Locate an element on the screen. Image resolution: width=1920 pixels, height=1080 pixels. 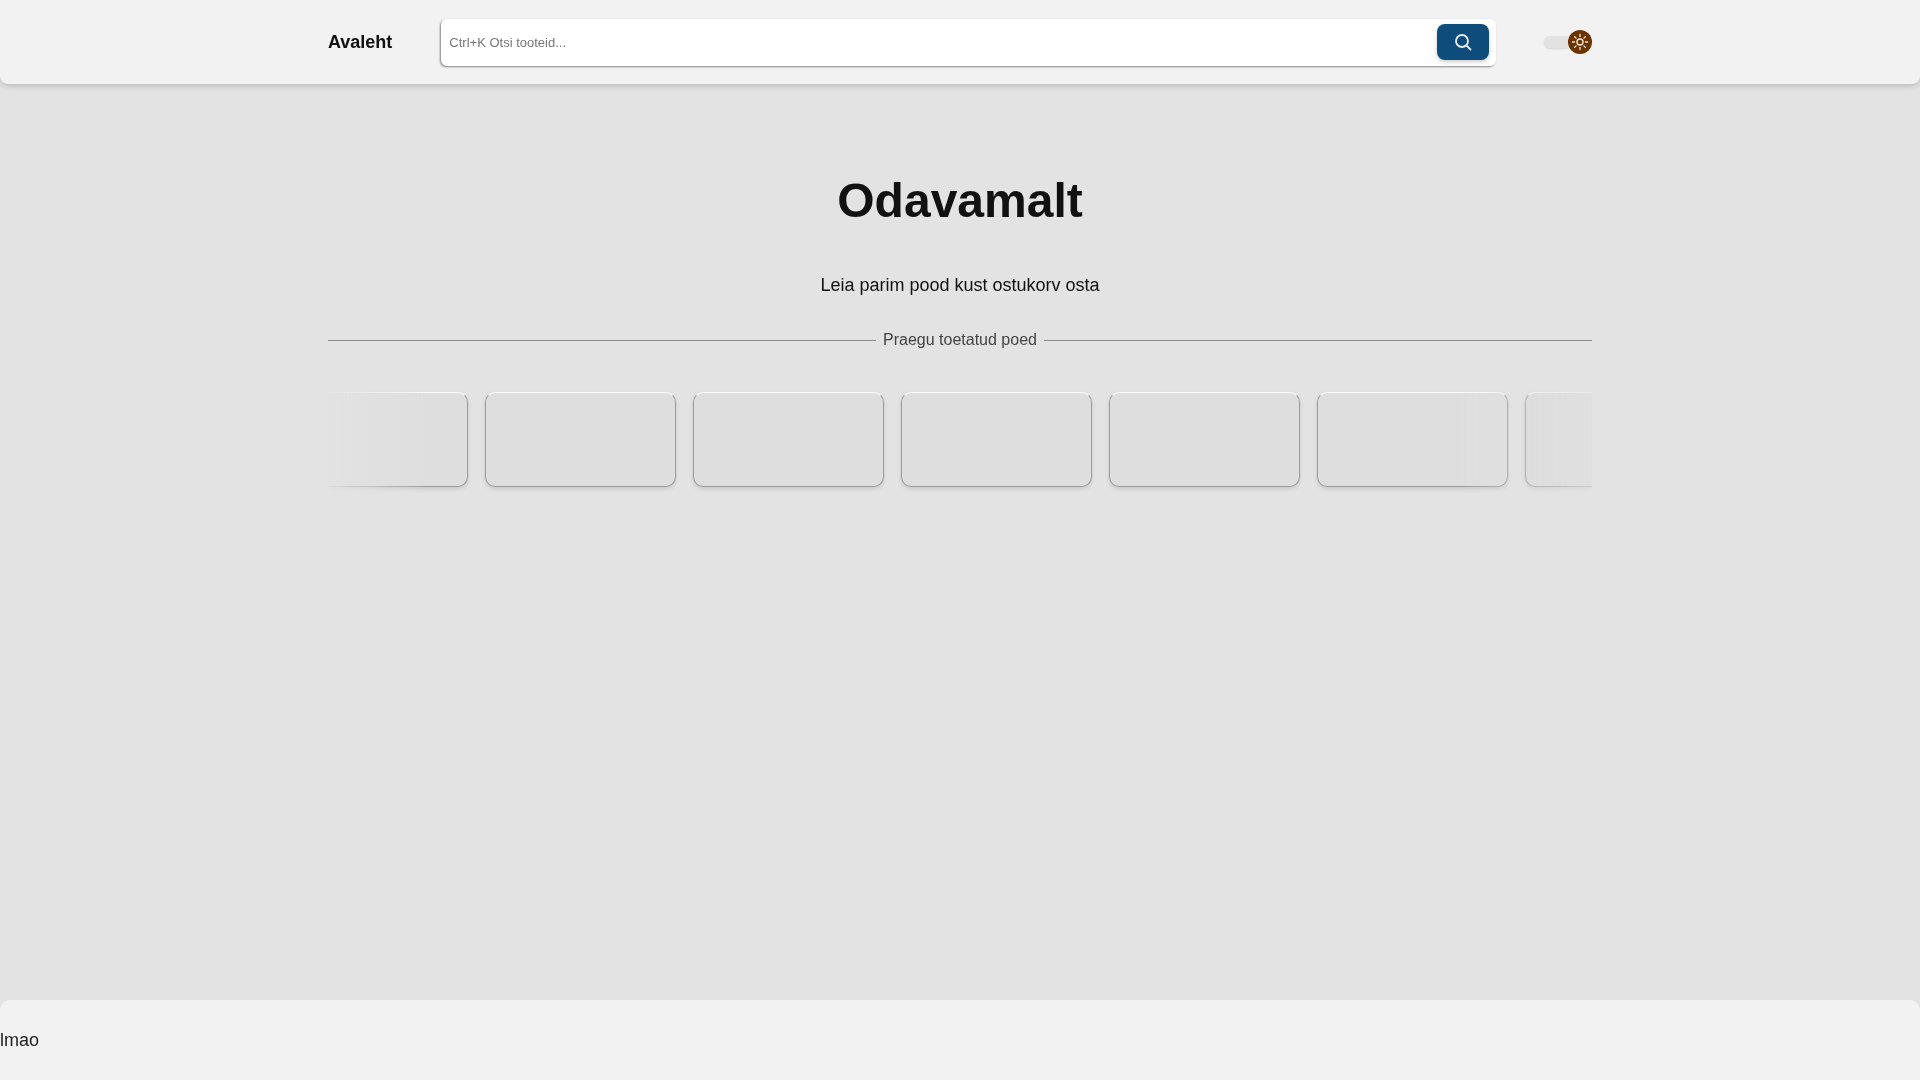
section-heading: Praegu toetatud poed is located at coordinates (960, 340).